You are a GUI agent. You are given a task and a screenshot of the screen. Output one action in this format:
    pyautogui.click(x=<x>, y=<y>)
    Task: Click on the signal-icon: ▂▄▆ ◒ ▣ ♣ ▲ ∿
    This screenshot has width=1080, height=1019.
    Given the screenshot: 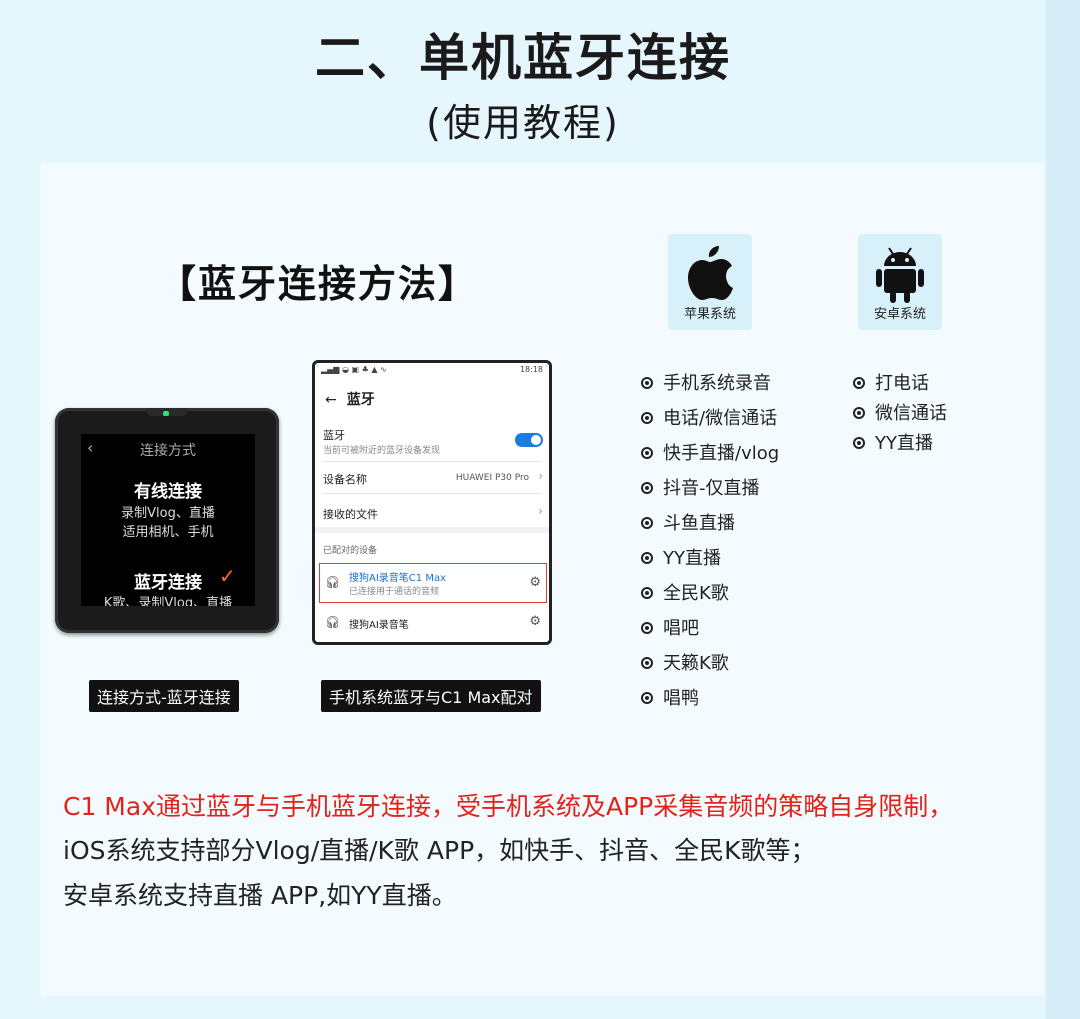 What is the action you would take?
    pyautogui.click(x=354, y=369)
    